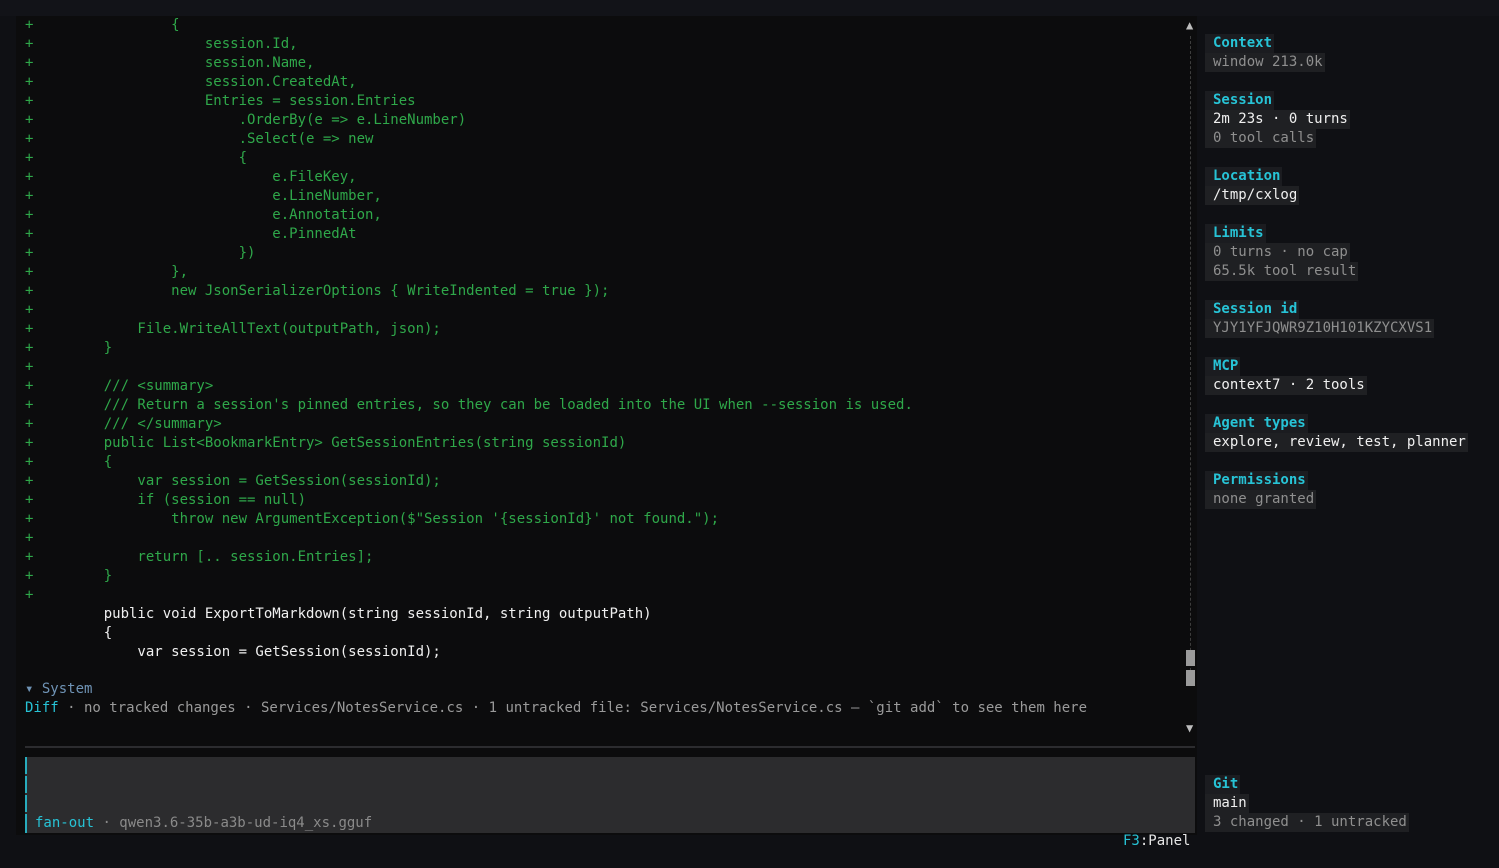 Image resolution: width=1499 pixels, height=868 pixels. What do you see at coordinates (1131, 841) in the screenshot?
I see `panel-toggle-key: F3` at bounding box center [1131, 841].